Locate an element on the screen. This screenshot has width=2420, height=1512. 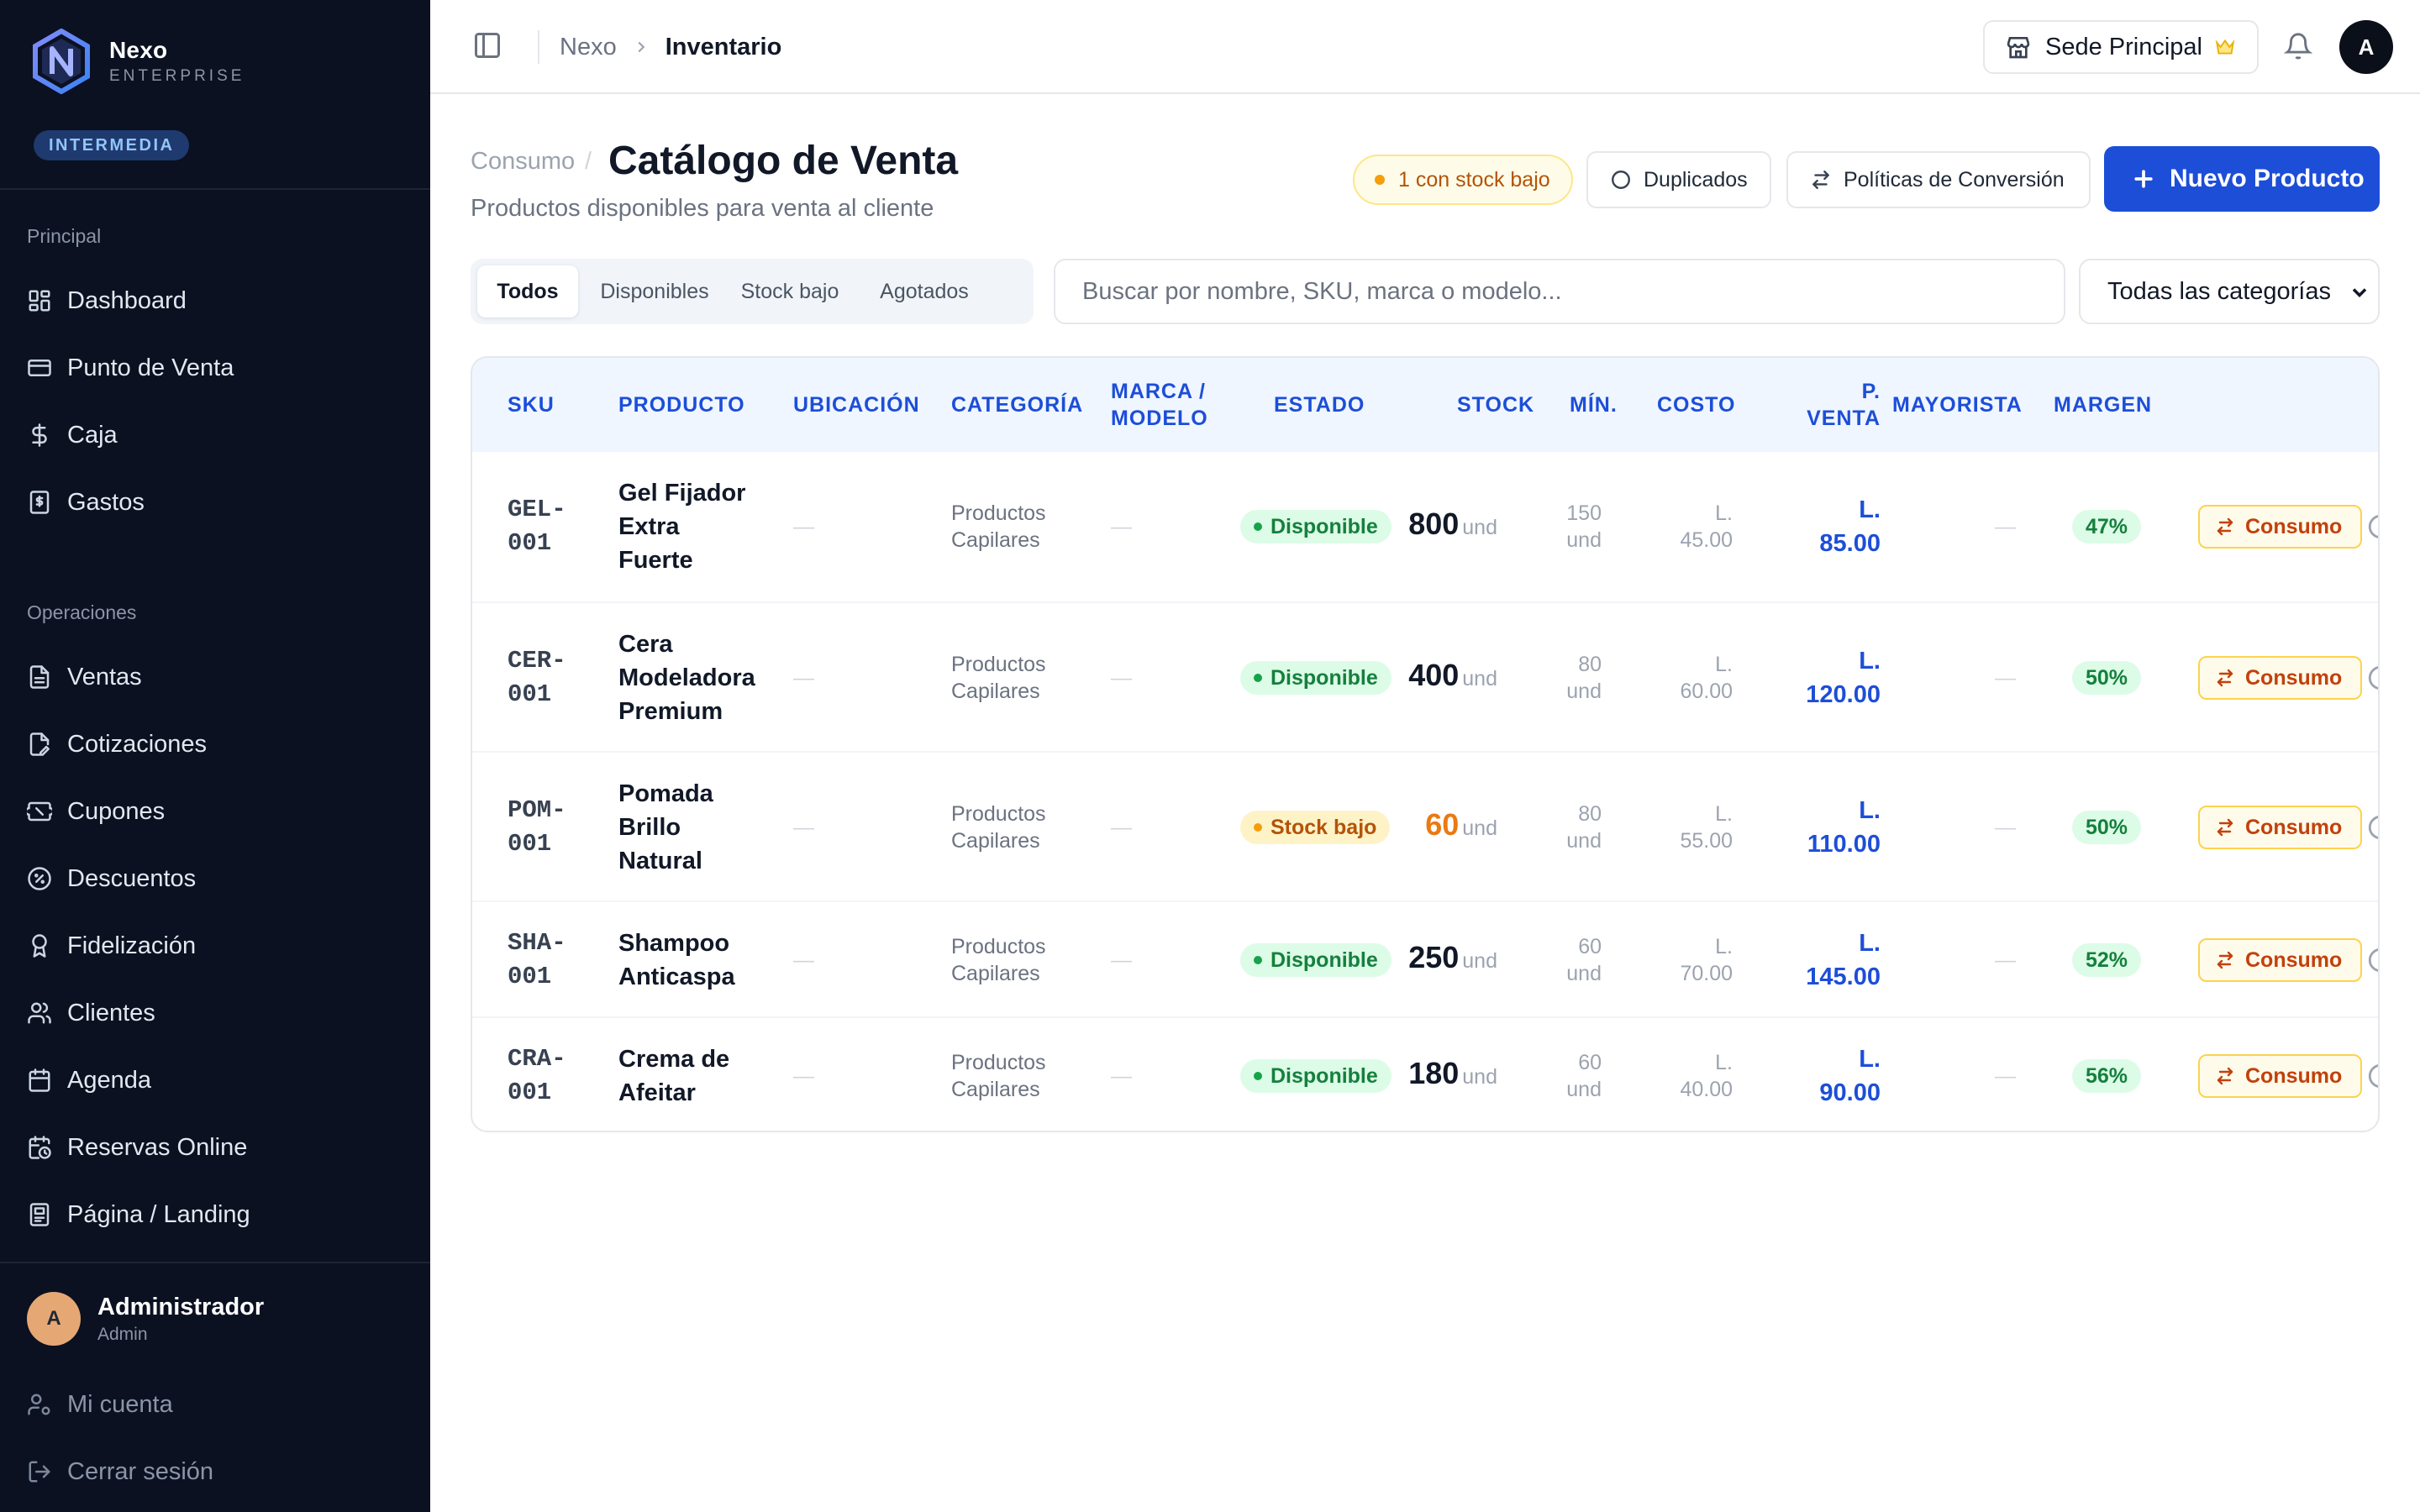
sidebar-item-fidelizacion: Fidelización is located at coordinates (112, 946).